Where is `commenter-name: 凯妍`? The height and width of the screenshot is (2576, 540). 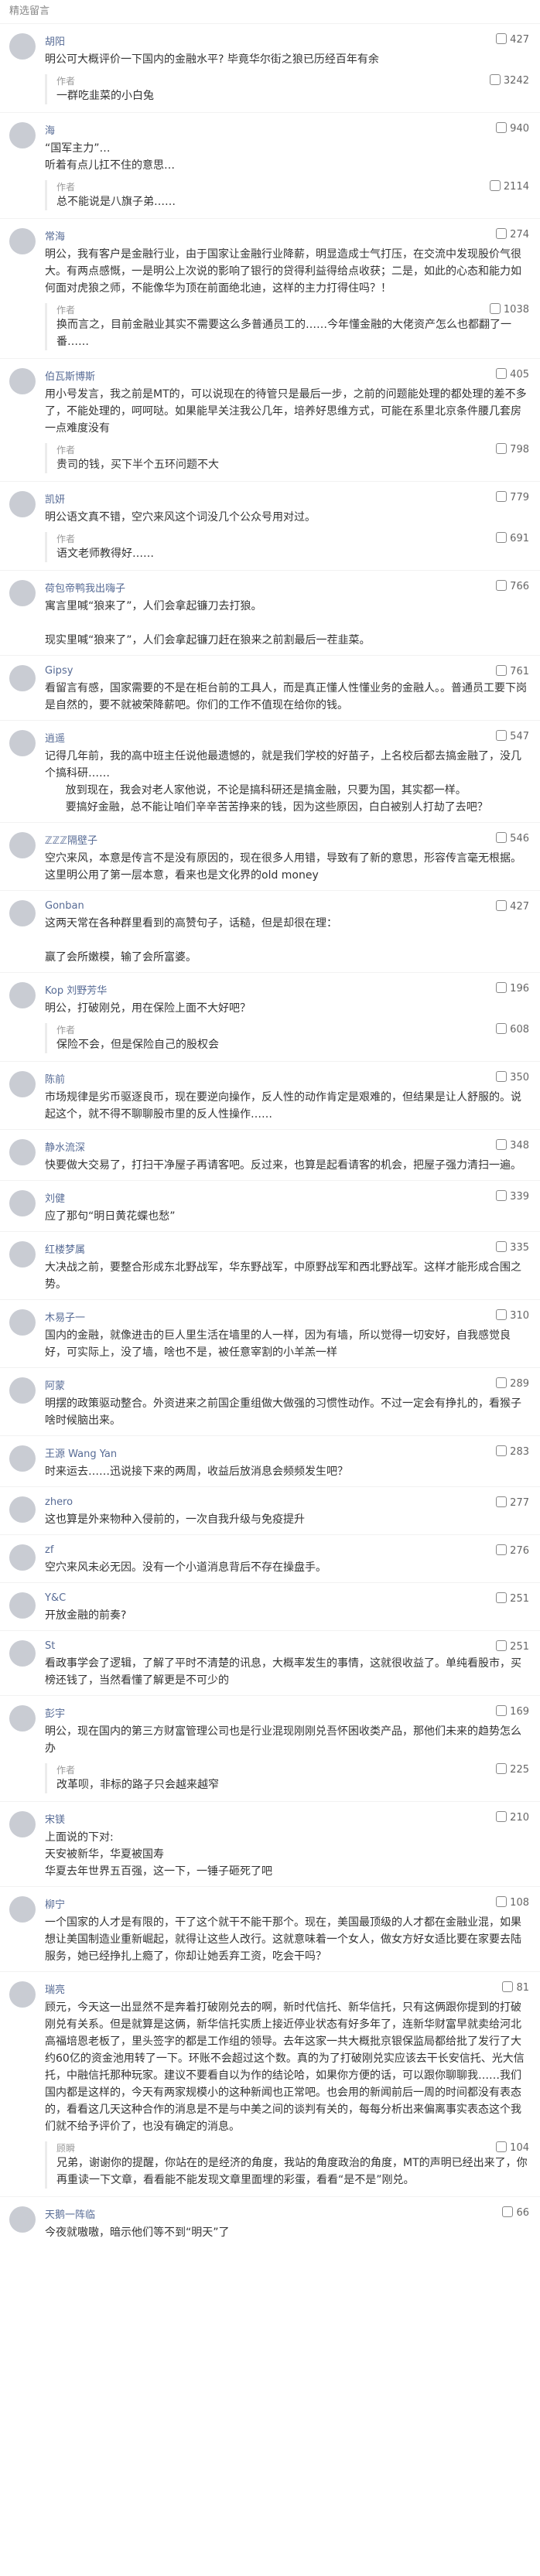 commenter-name: 凯妍 is located at coordinates (287, 494).